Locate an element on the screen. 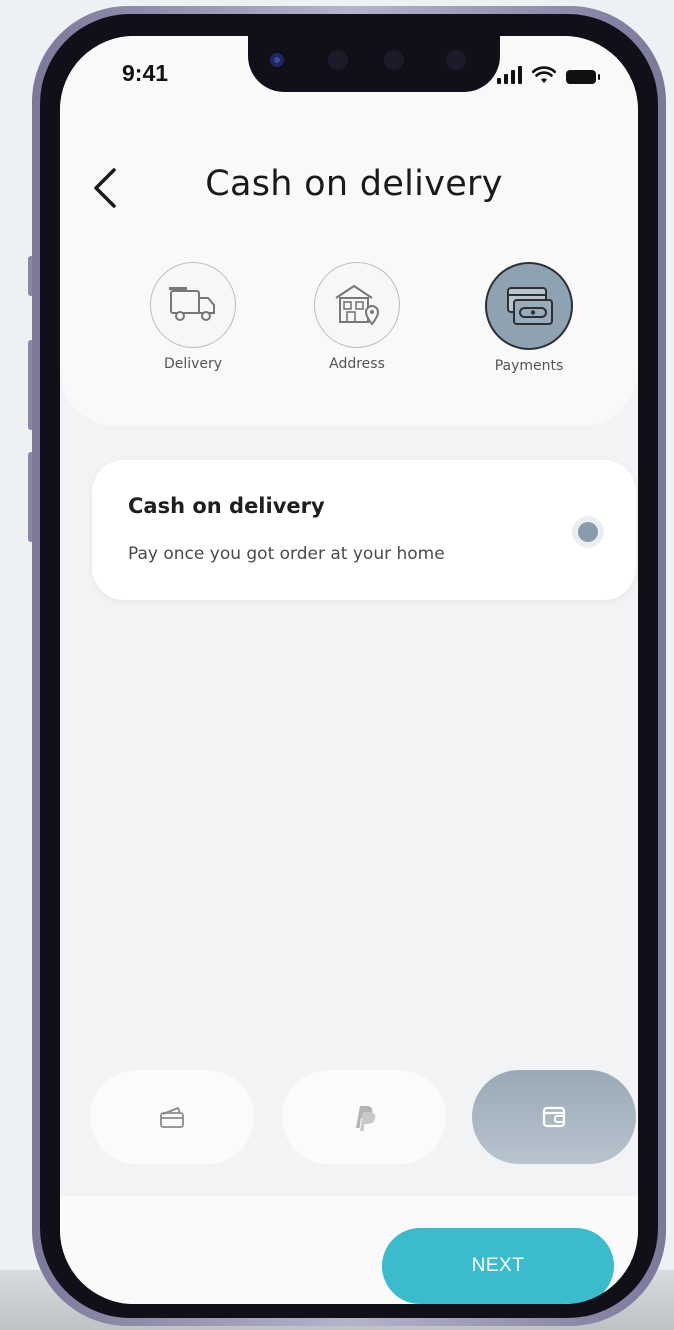 This screenshot has width=674, height=1330. card-icon is located at coordinates (172, 1117).